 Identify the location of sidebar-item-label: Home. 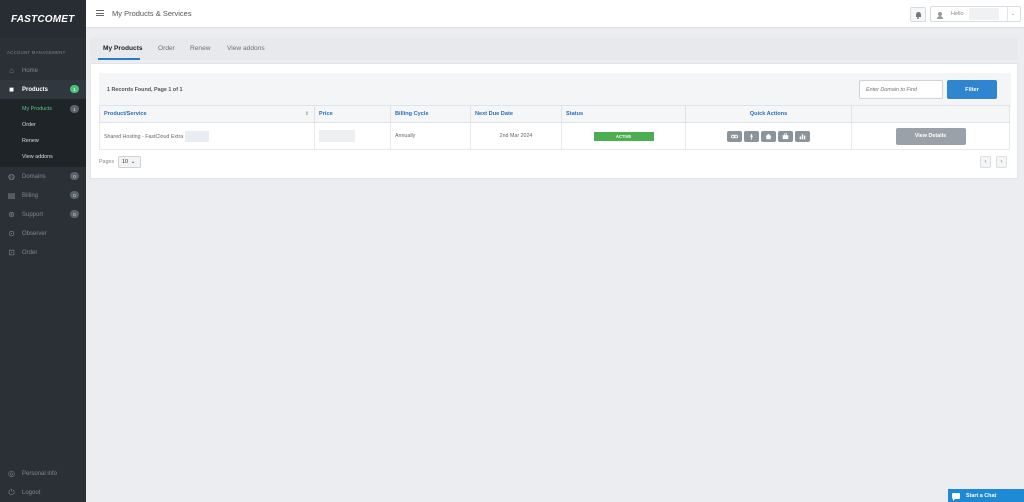
(30, 70).